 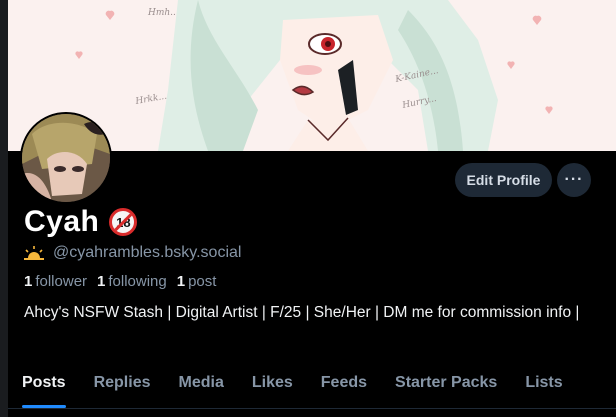 I want to click on following-label: following, so click(x=137, y=281).